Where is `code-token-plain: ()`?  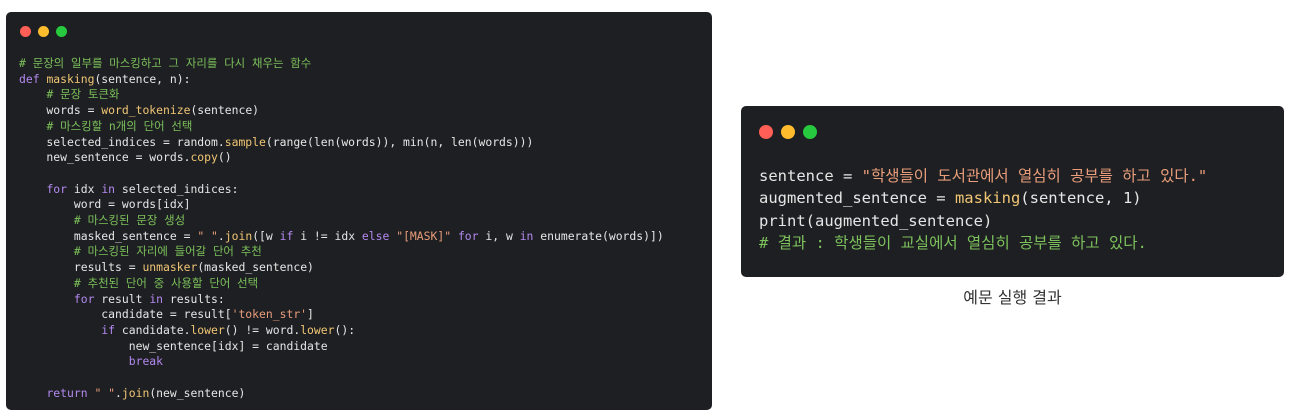
code-token-plain: () is located at coordinates (224, 157).